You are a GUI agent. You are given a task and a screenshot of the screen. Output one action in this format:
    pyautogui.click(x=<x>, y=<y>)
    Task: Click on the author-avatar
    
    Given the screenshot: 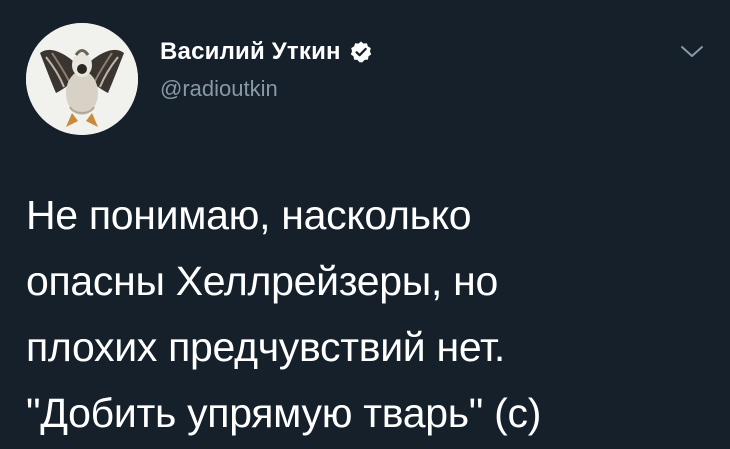 What is the action you would take?
    pyautogui.click(x=82, y=79)
    